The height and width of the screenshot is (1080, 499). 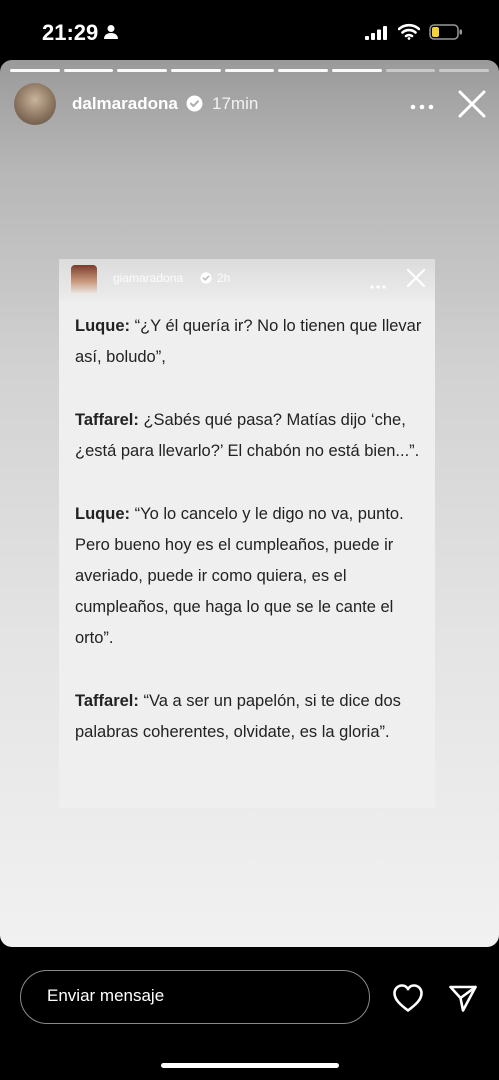 I want to click on battery-icon, so click(x=446, y=34).